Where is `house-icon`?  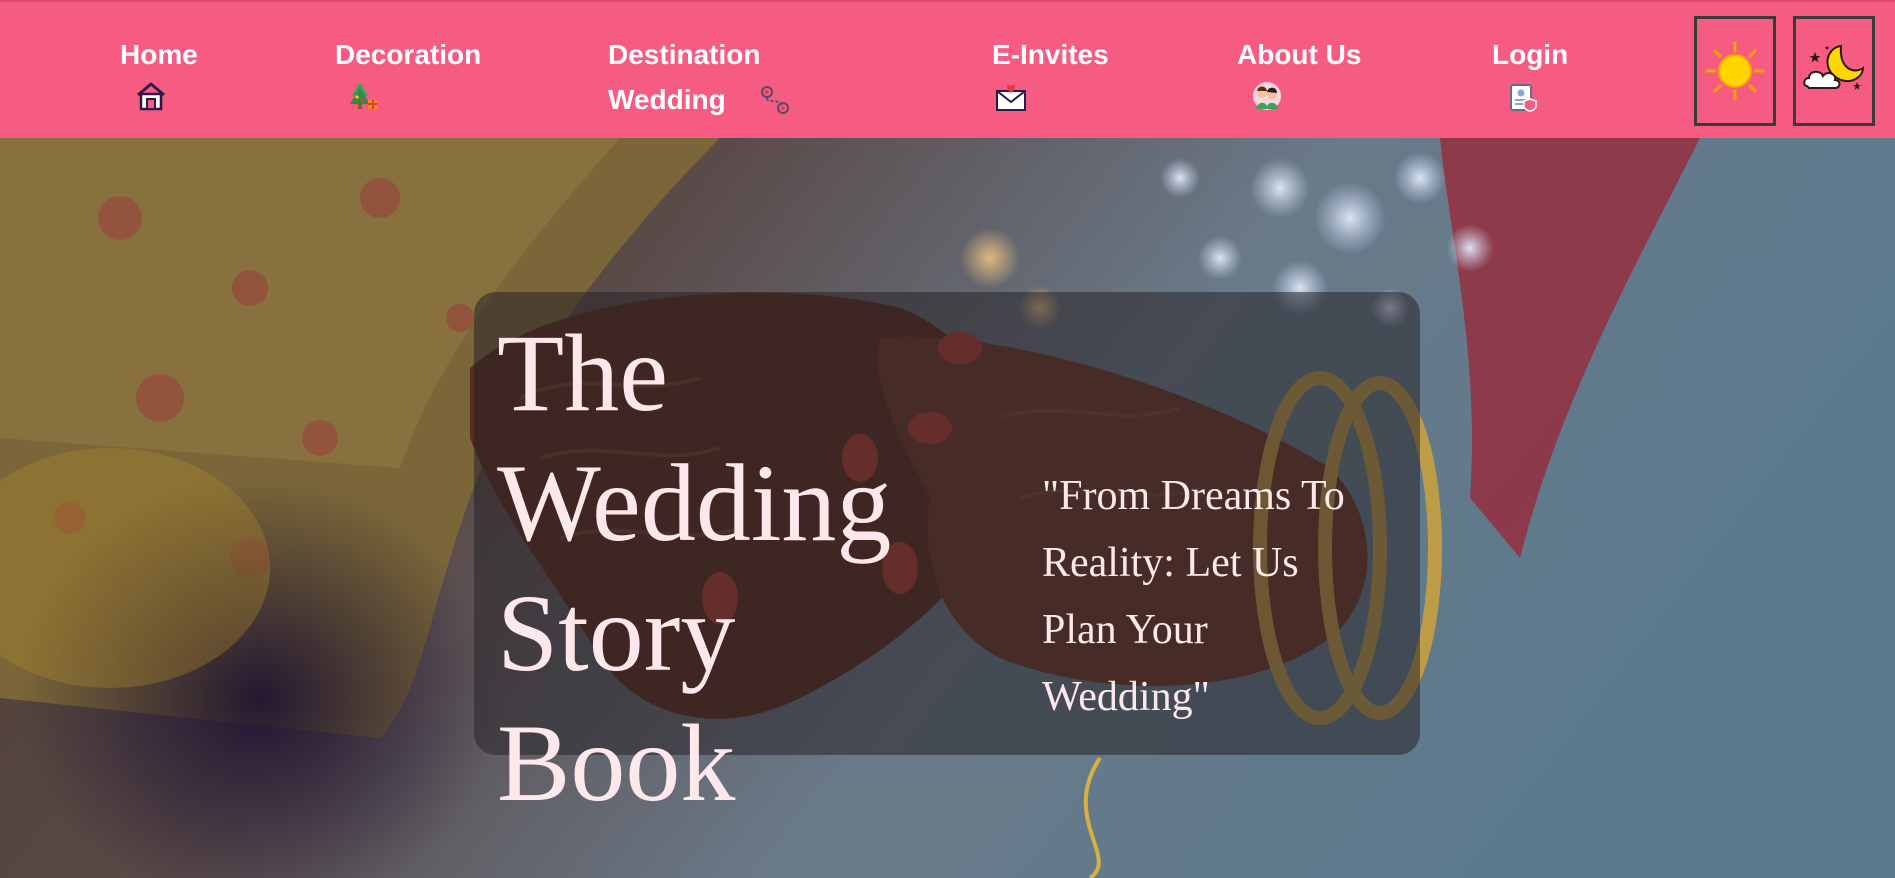
house-icon is located at coordinates (151, 96).